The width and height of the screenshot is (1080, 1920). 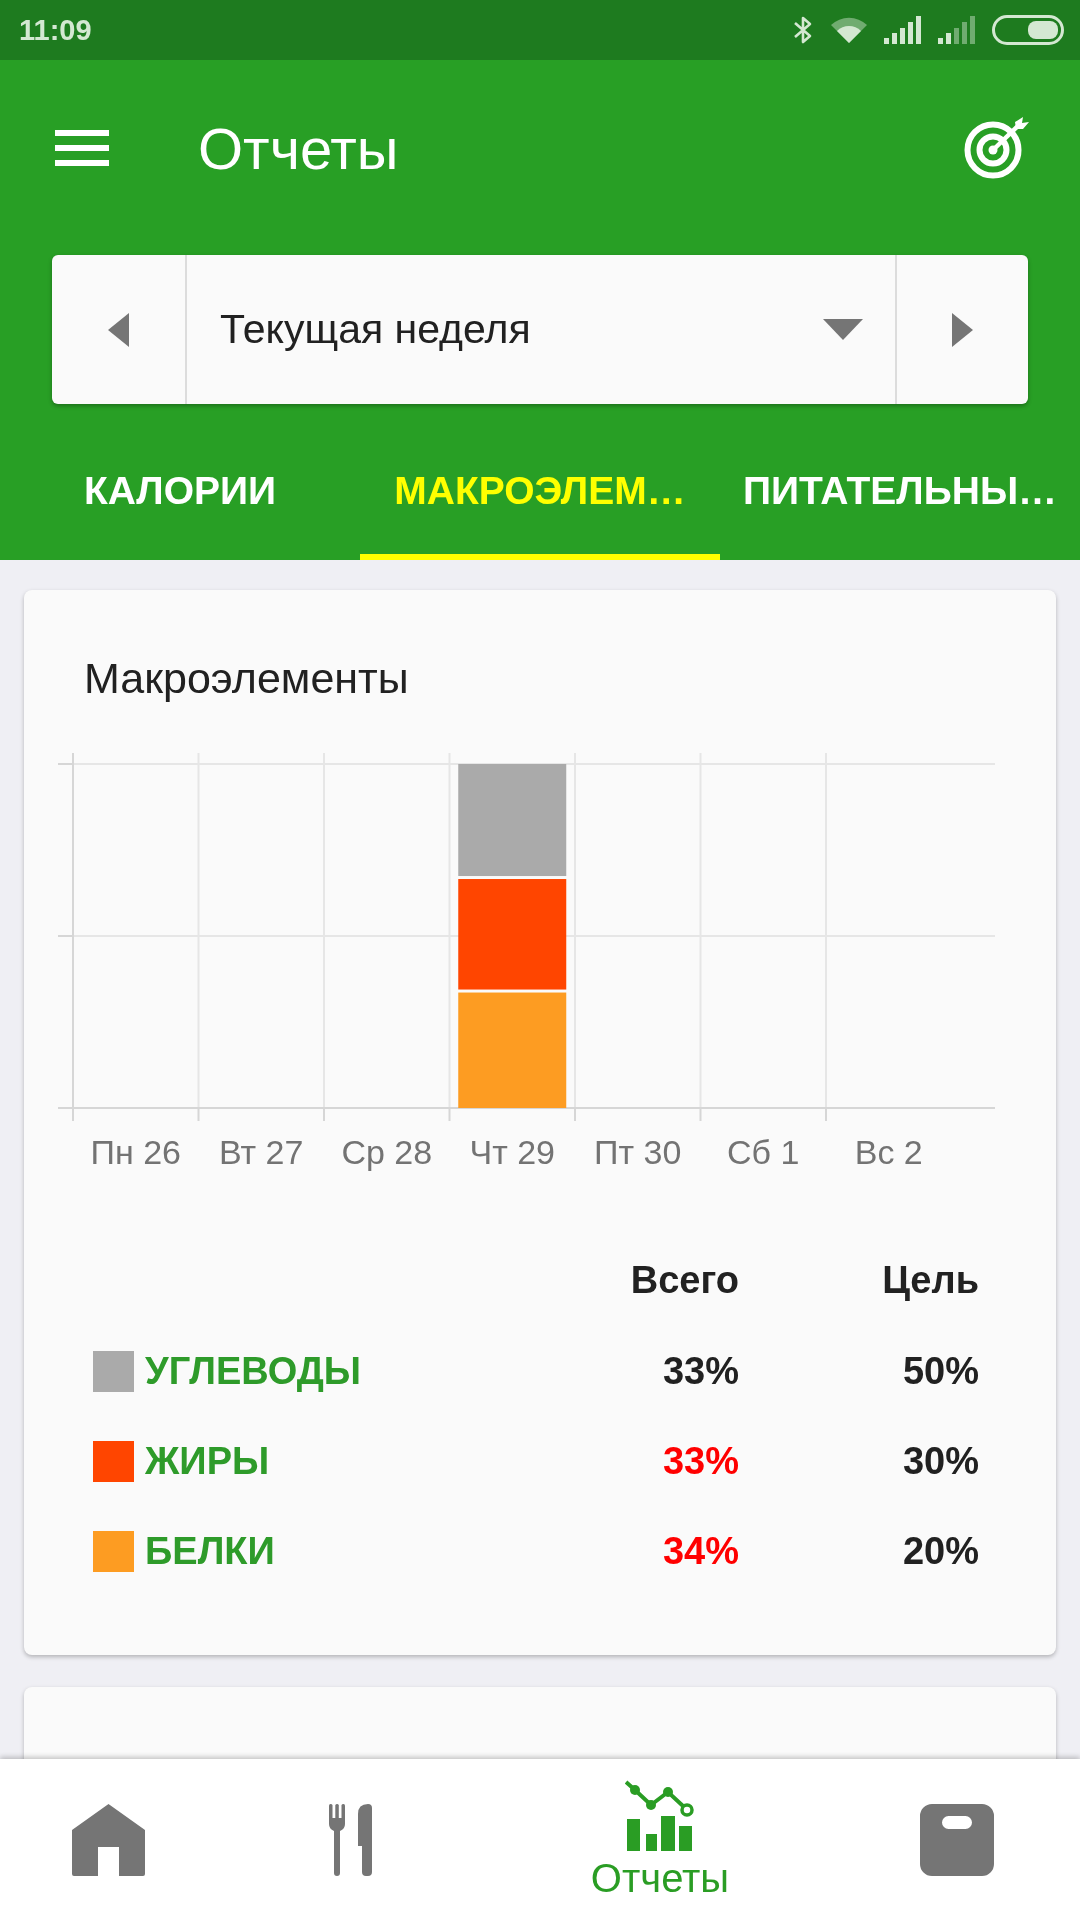 What do you see at coordinates (957, 1839) in the screenshot?
I see `scale-icon` at bounding box center [957, 1839].